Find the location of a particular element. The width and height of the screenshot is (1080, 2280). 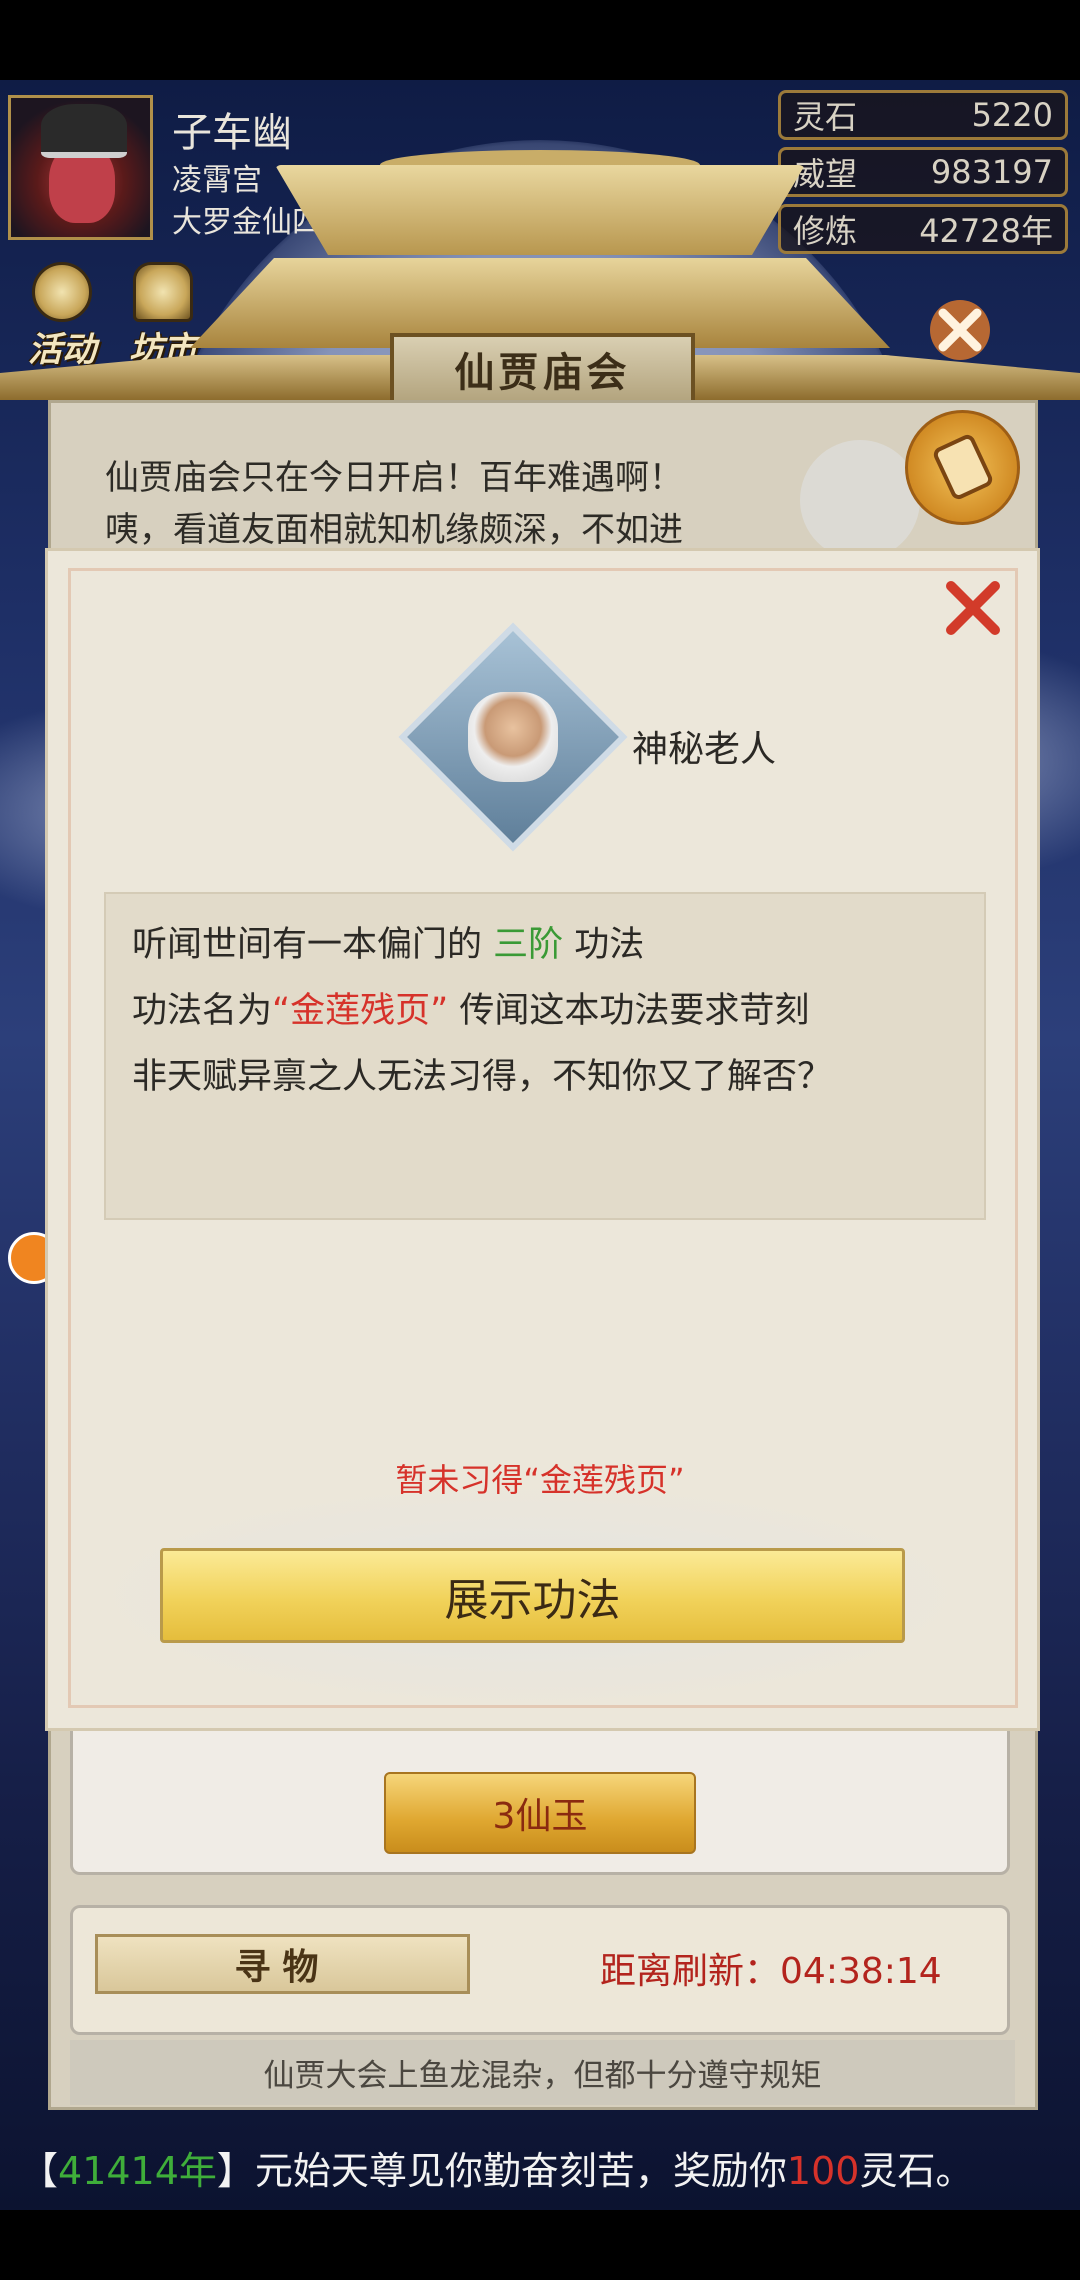

chat-text: 】元始天尊见你勤奋刻苦，奖励你 is located at coordinates (501, 2171).